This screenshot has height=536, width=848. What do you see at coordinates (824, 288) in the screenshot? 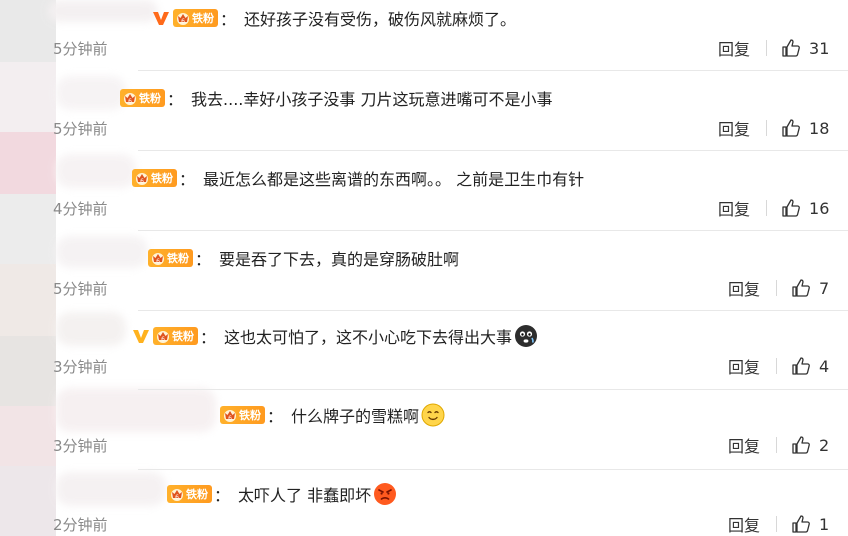
I see `like-count: 7` at bounding box center [824, 288].